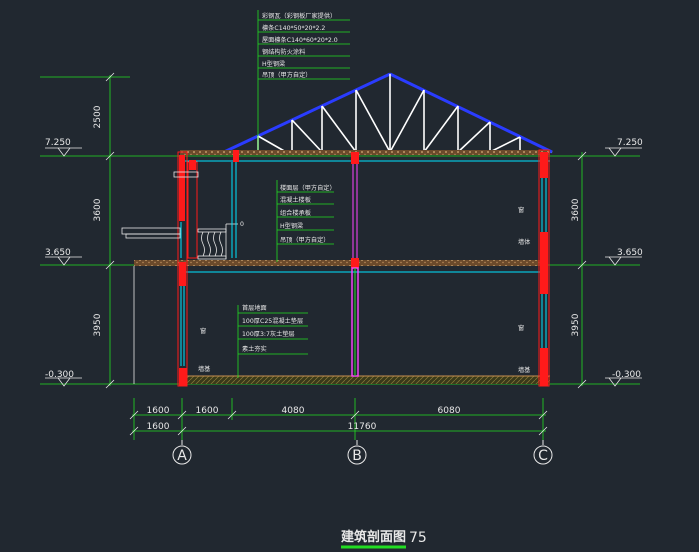 This screenshot has width=699, height=552. Describe the element at coordinates (365, 380) in the screenshot. I see `ground-slab` at that location.